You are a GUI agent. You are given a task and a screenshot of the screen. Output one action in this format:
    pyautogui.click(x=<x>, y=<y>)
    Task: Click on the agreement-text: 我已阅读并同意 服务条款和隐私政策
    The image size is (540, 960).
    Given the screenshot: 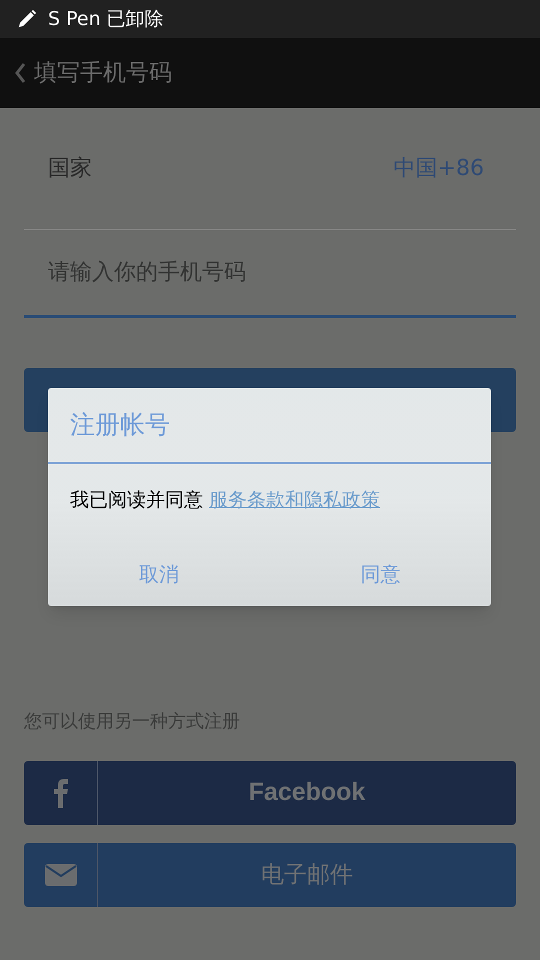 What is the action you would take?
    pyautogui.click(x=225, y=500)
    